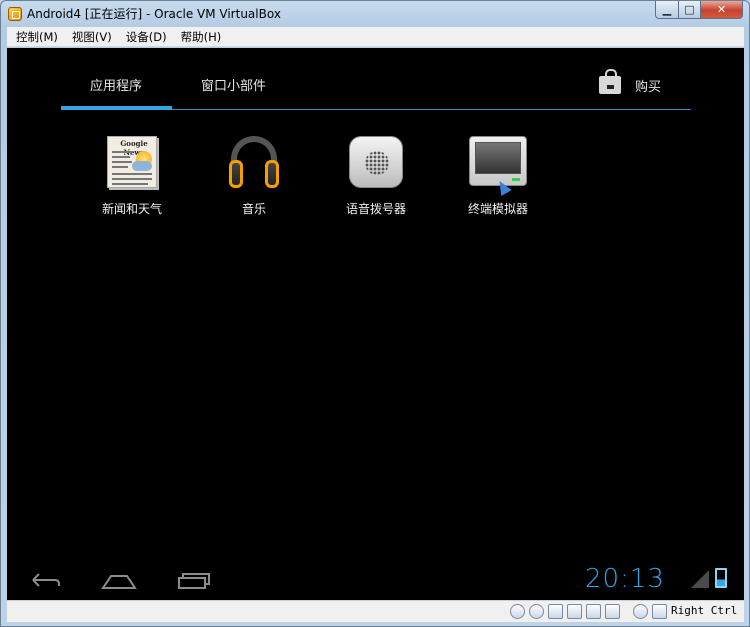 The height and width of the screenshot is (627, 750). I want to click on back-icon, so click(46, 580).